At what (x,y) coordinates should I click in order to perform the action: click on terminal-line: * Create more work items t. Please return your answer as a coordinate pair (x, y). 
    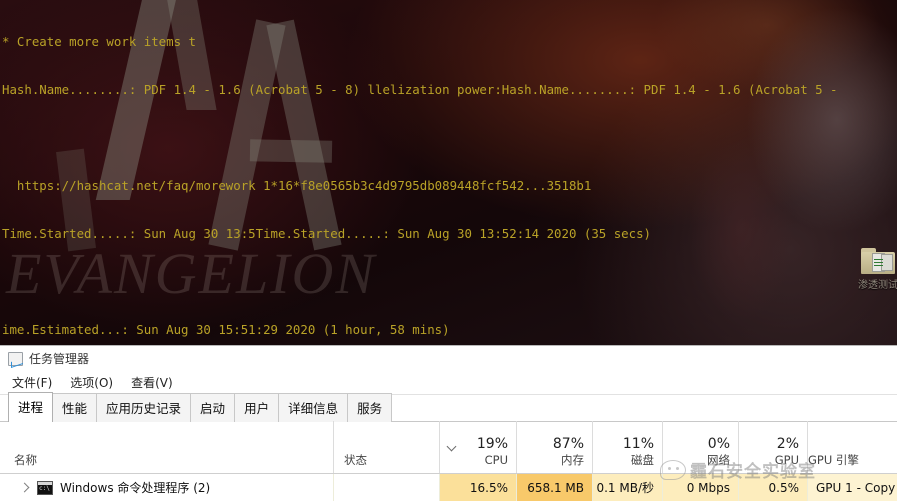
    Looking at the image, I should click on (99, 41).